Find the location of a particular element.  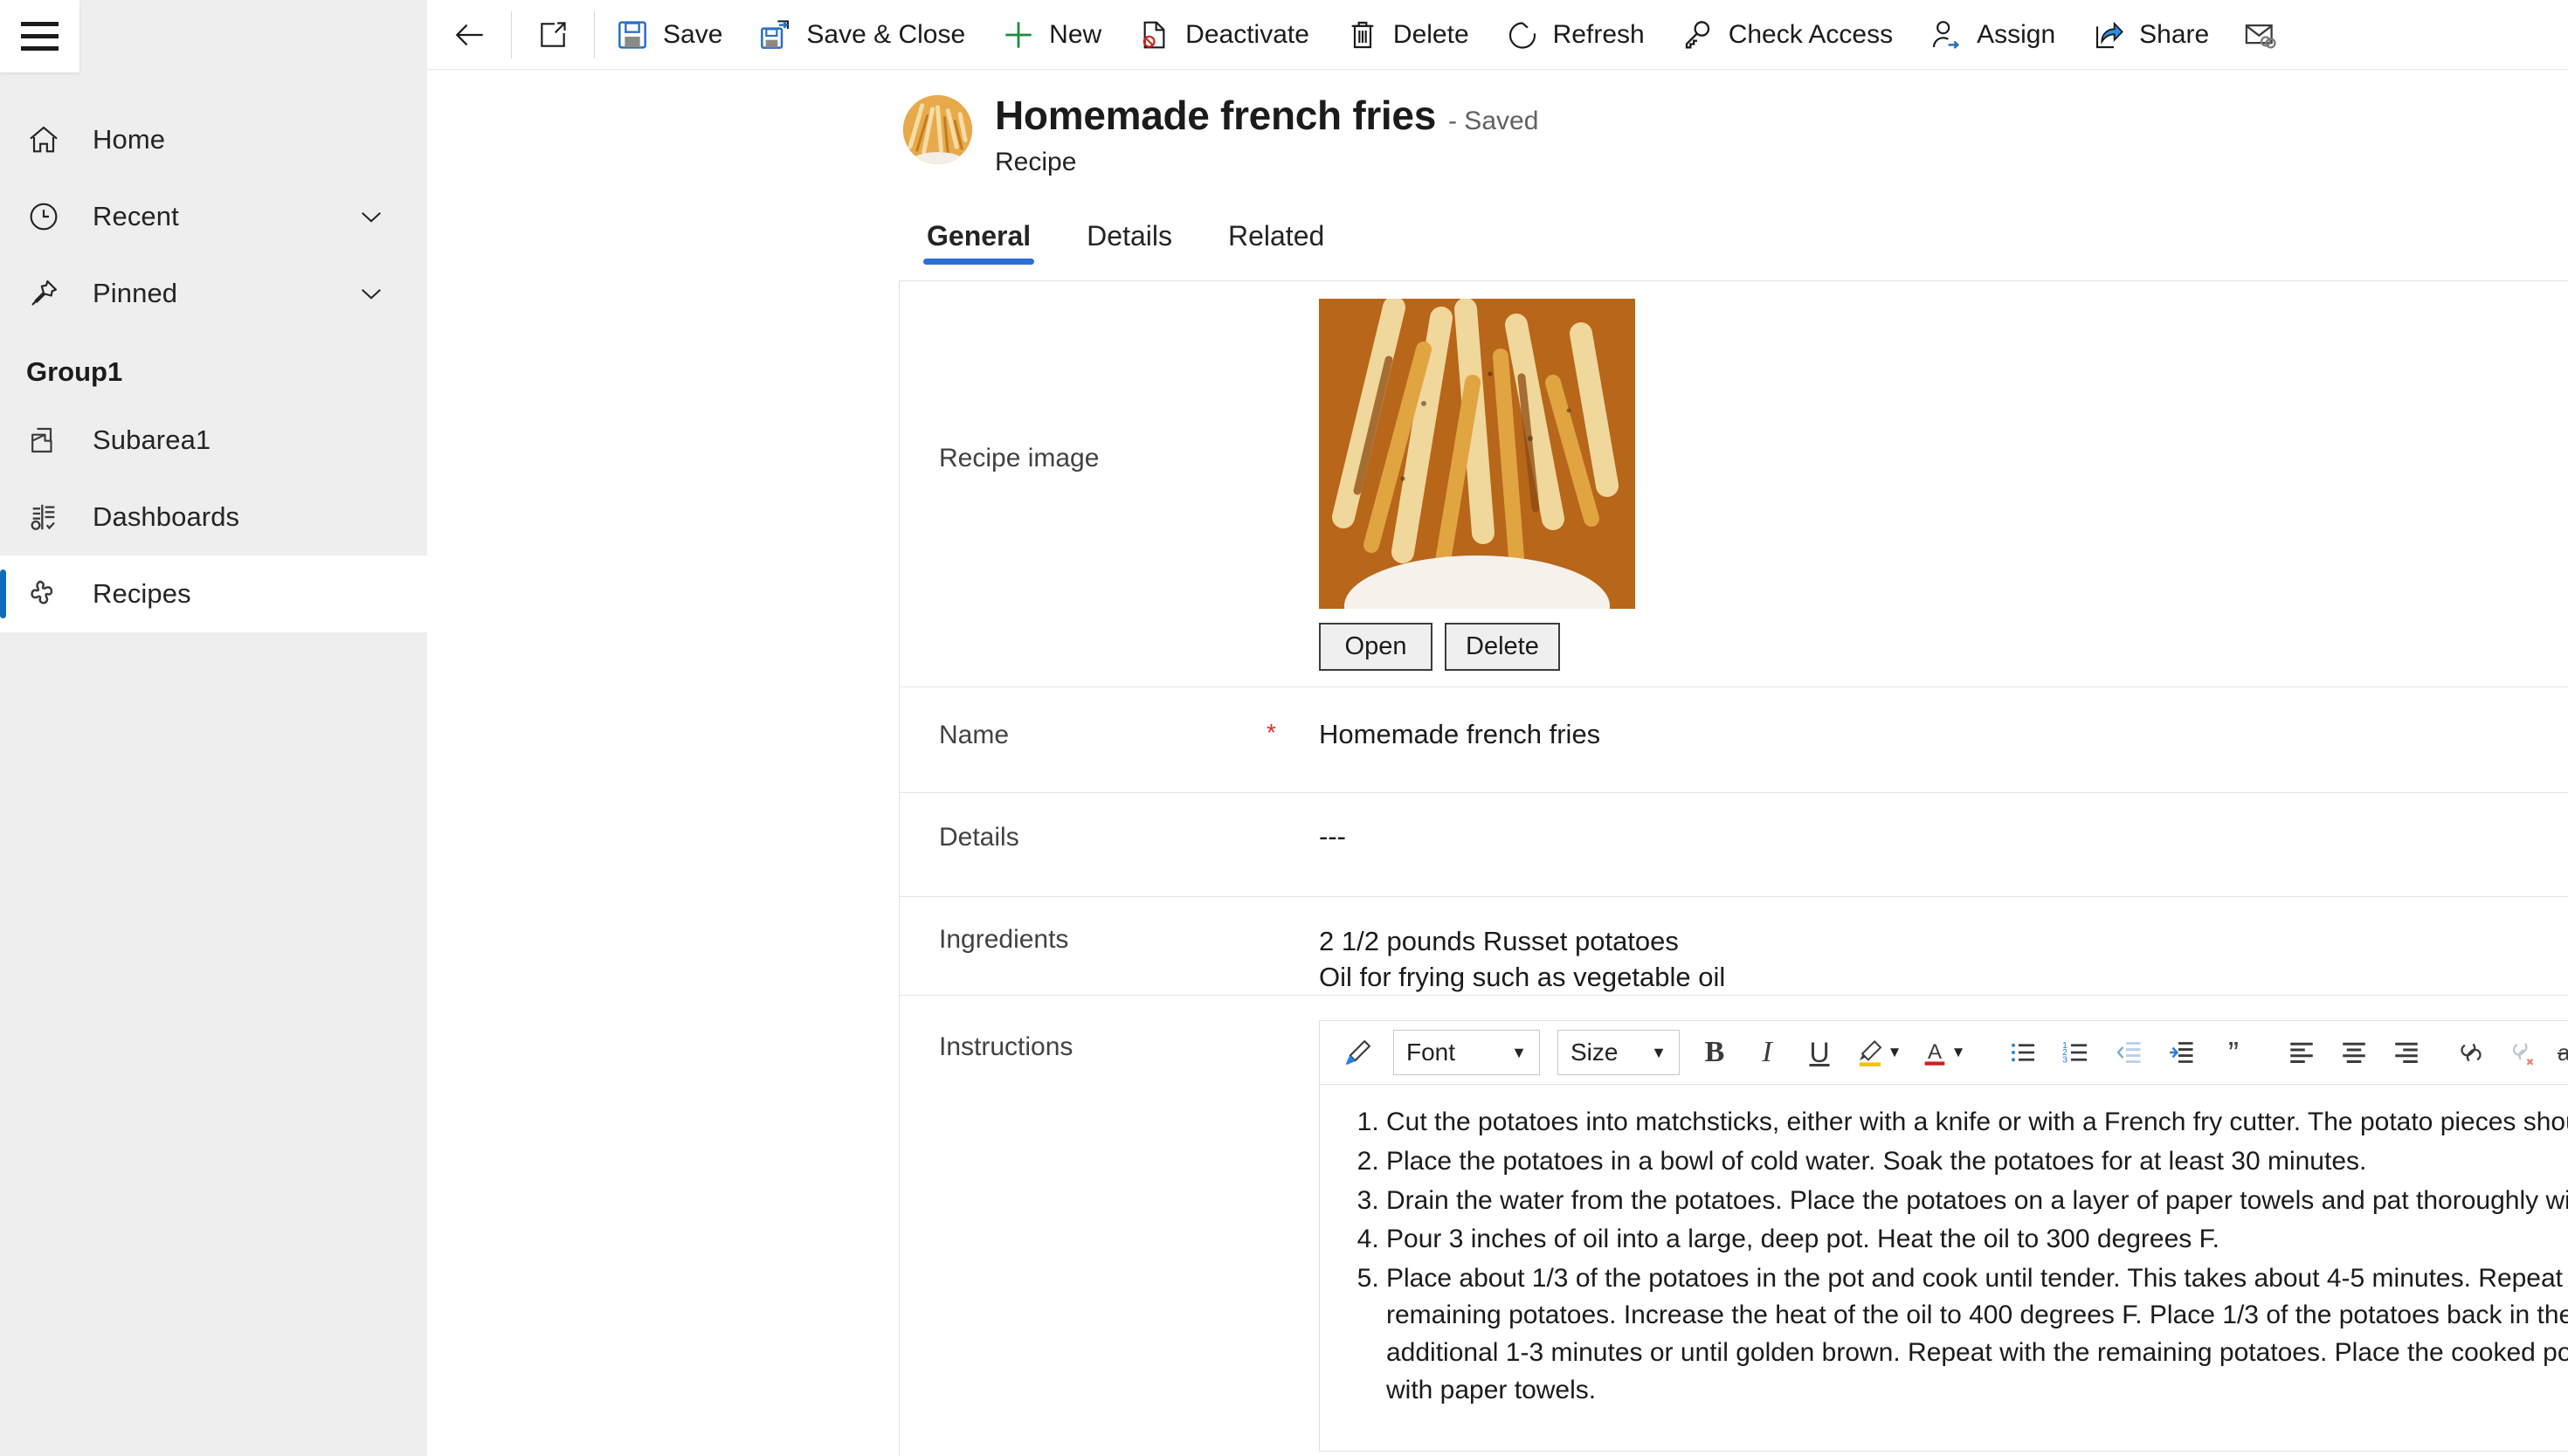

bold-button: B is located at coordinates (1714, 1052).